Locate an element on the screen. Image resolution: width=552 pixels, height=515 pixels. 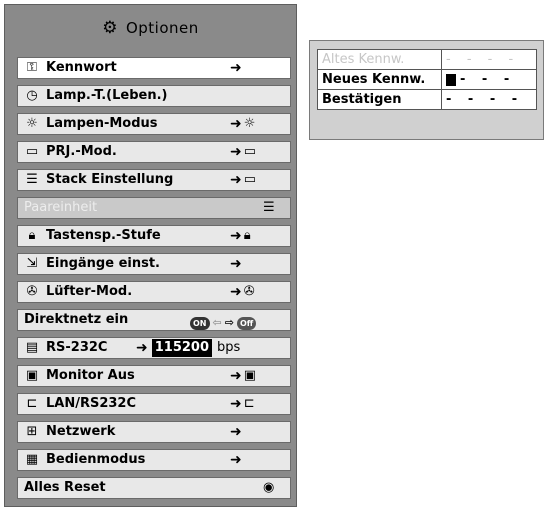
menu-item-stack-einstellung: ☰ Stack Einstellung ➜ ▭ is located at coordinates (154, 180).